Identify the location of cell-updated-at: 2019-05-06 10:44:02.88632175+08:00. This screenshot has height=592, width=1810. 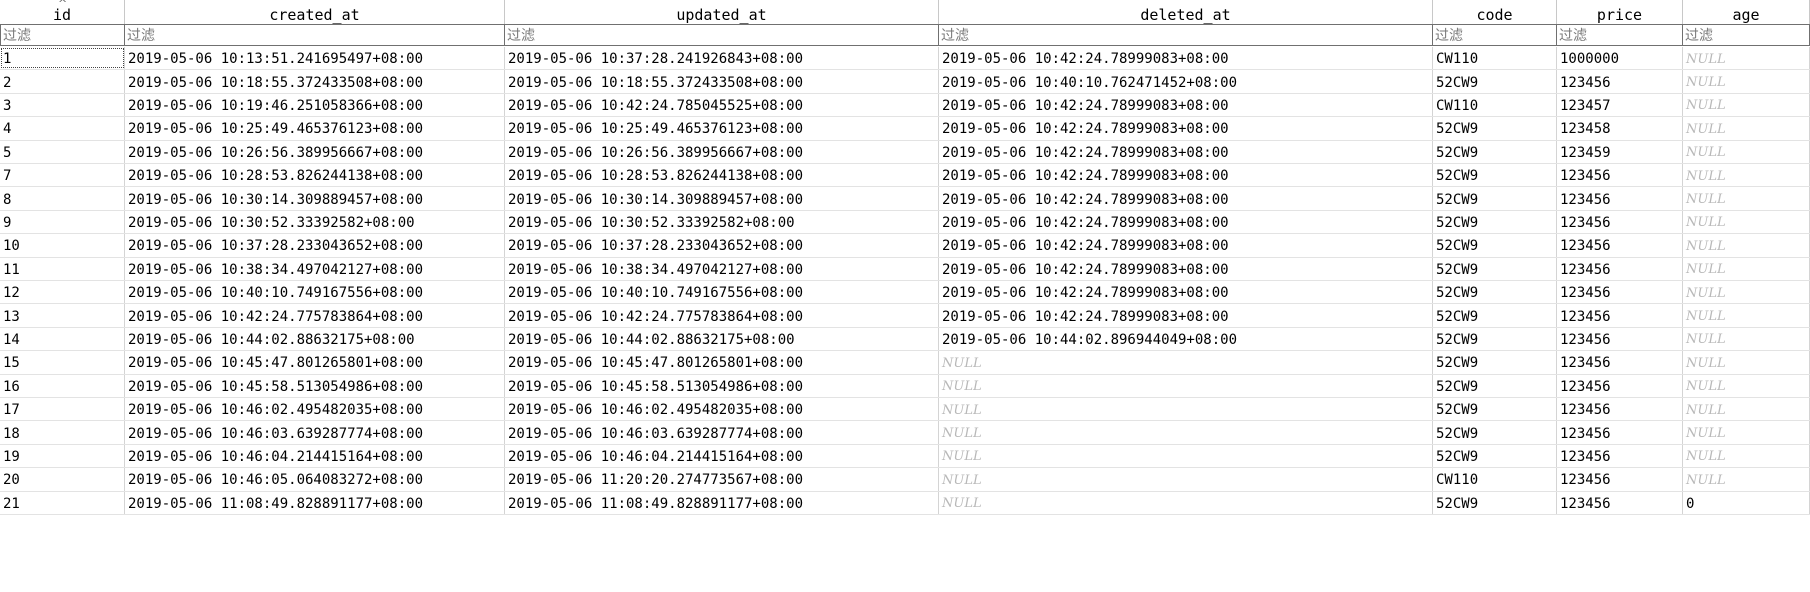
(722, 339).